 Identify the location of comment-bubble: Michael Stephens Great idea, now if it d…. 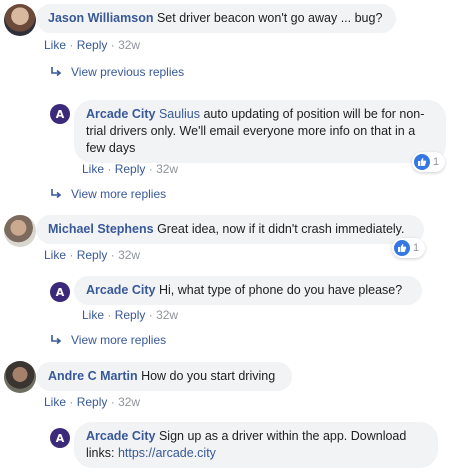
(230, 229).